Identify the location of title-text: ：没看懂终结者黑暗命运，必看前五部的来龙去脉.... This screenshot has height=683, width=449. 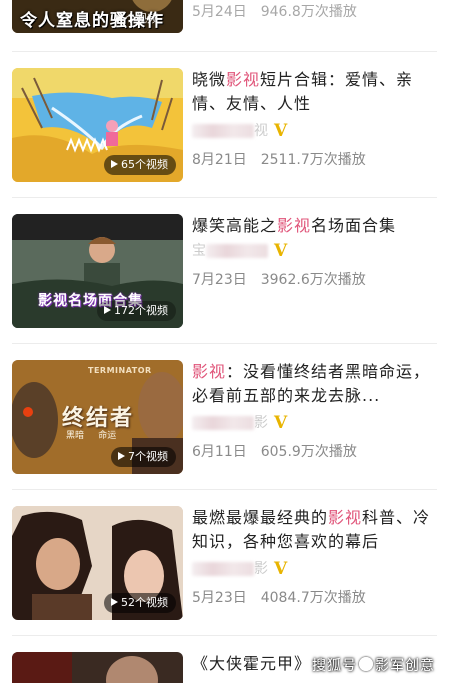
(311, 383).